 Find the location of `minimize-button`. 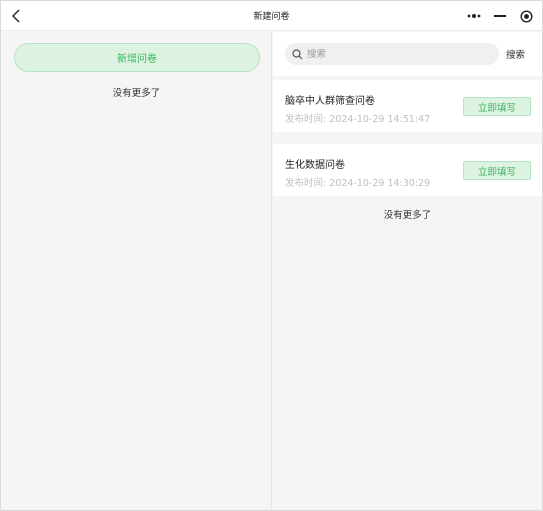

minimize-button is located at coordinates (500, 16).